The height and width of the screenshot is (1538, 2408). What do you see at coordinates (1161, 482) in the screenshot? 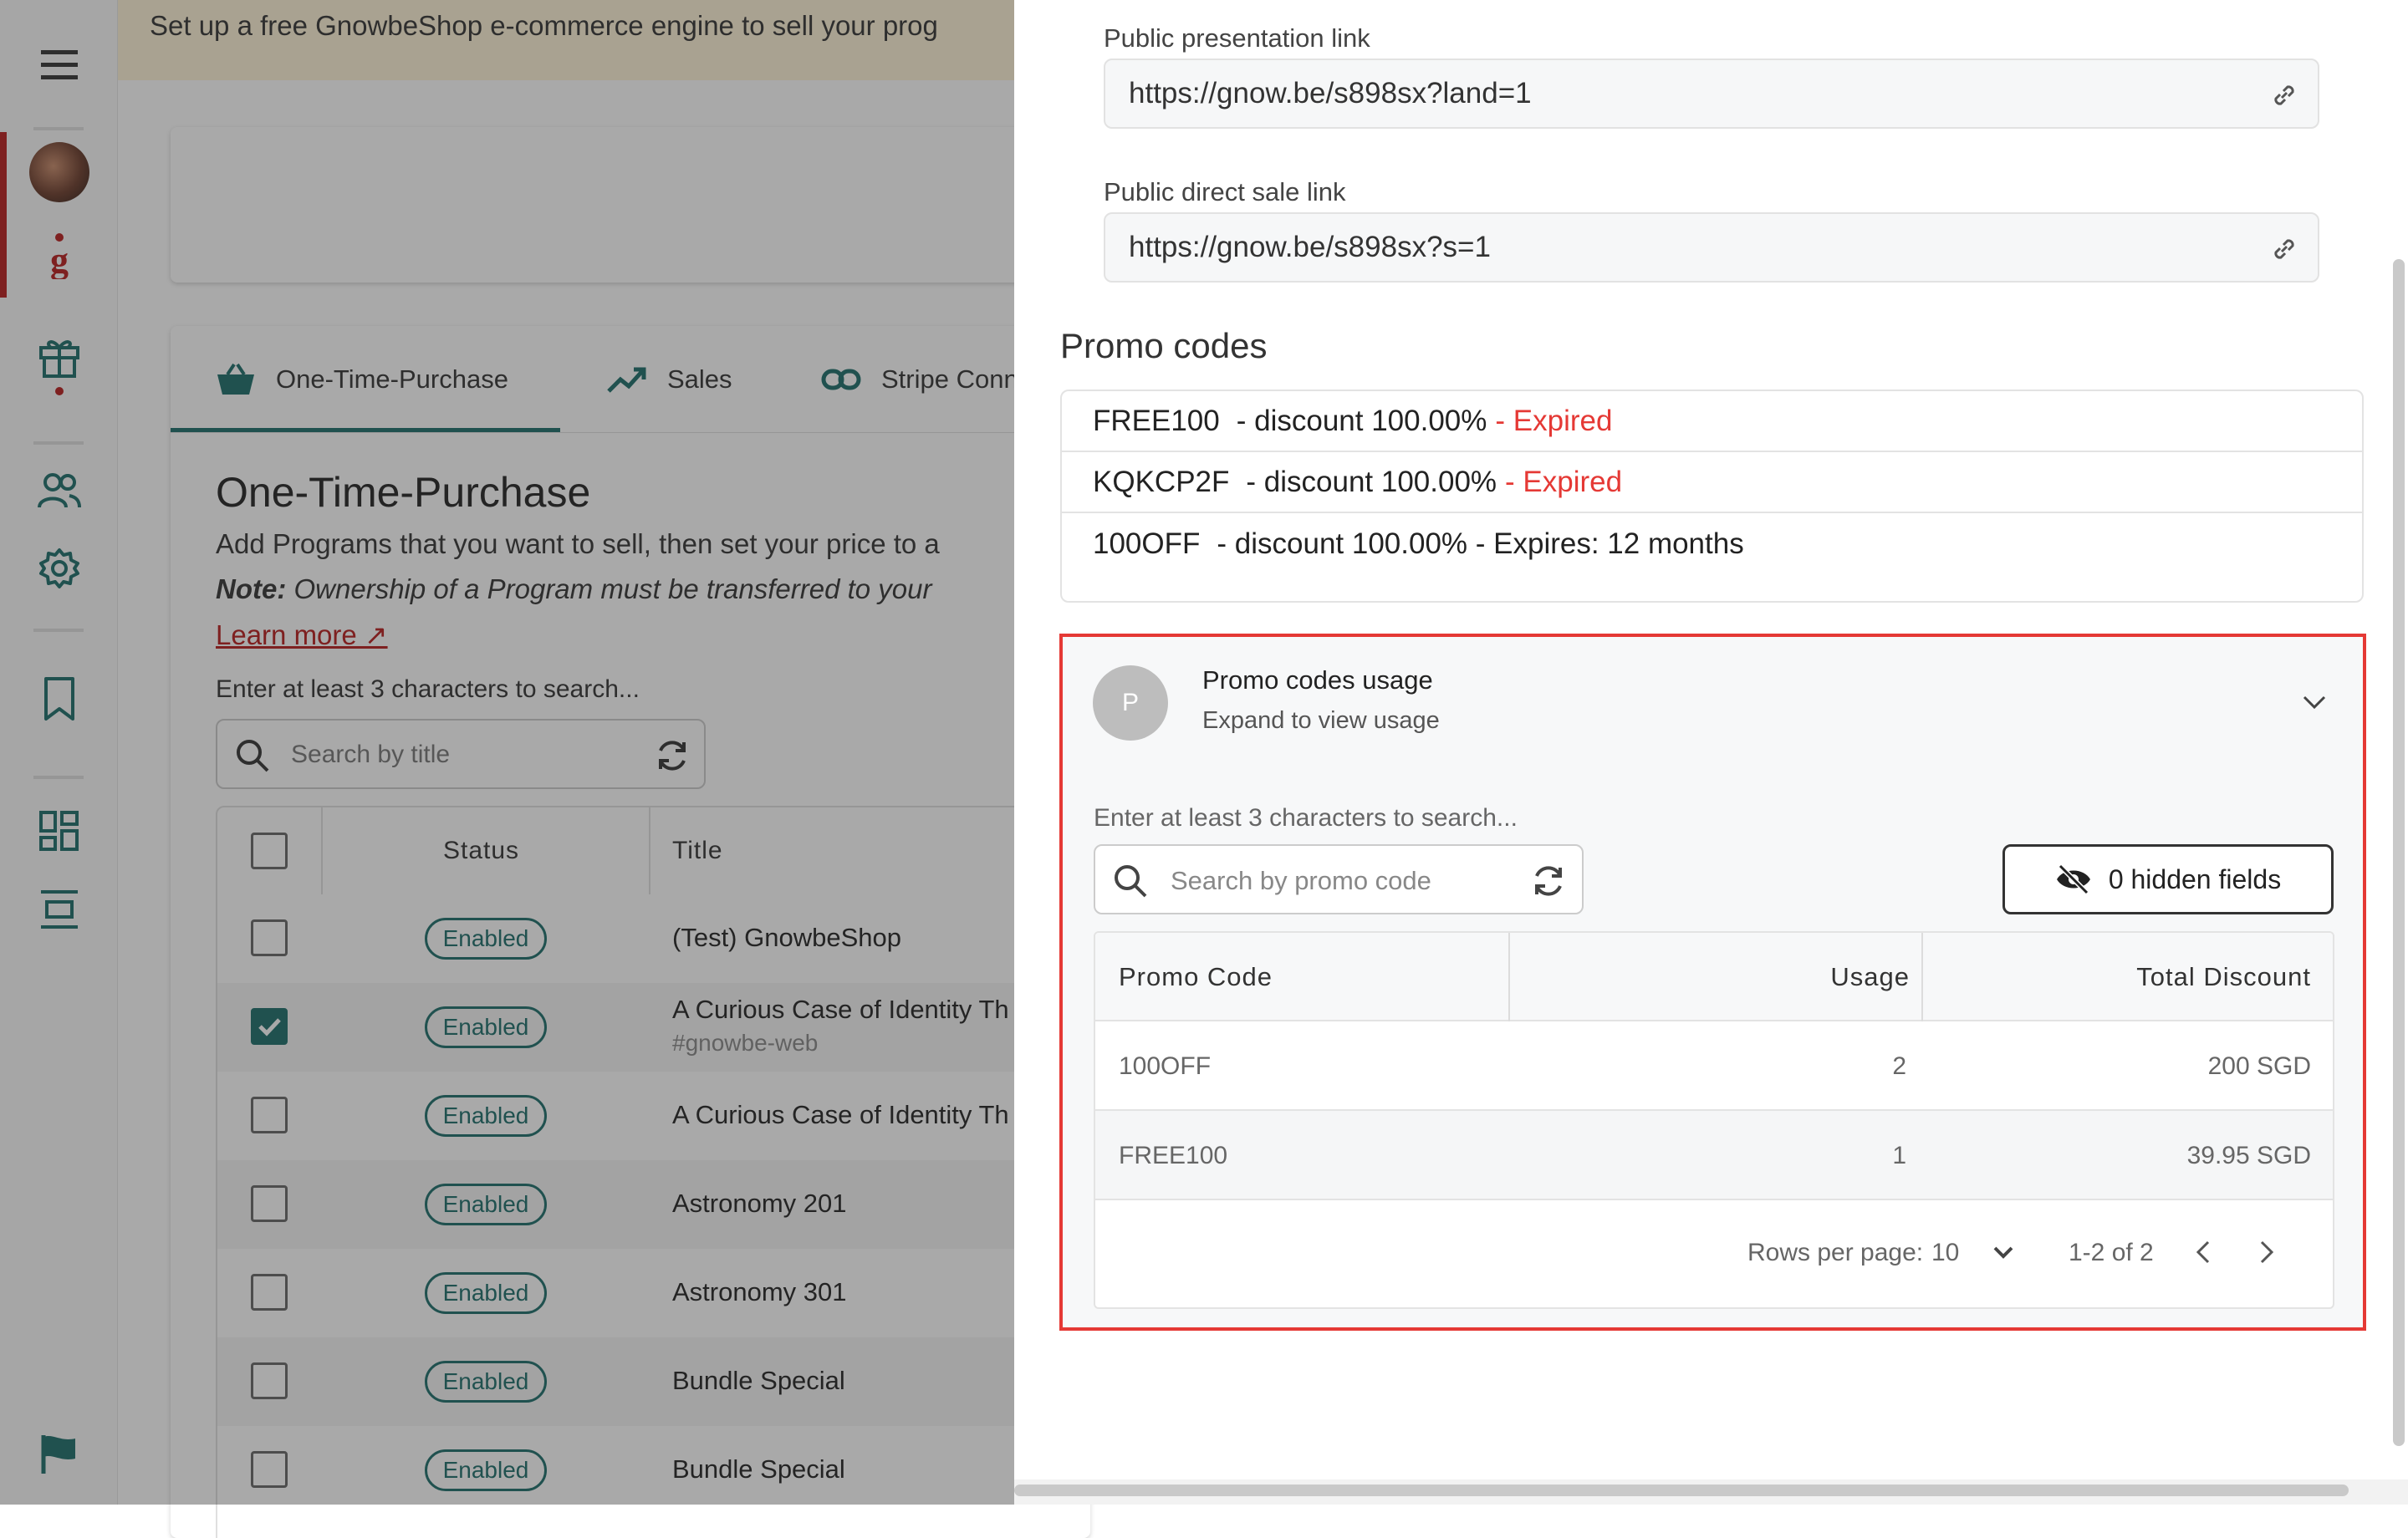
I see `promo-code: KQKCP2F` at bounding box center [1161, 482].